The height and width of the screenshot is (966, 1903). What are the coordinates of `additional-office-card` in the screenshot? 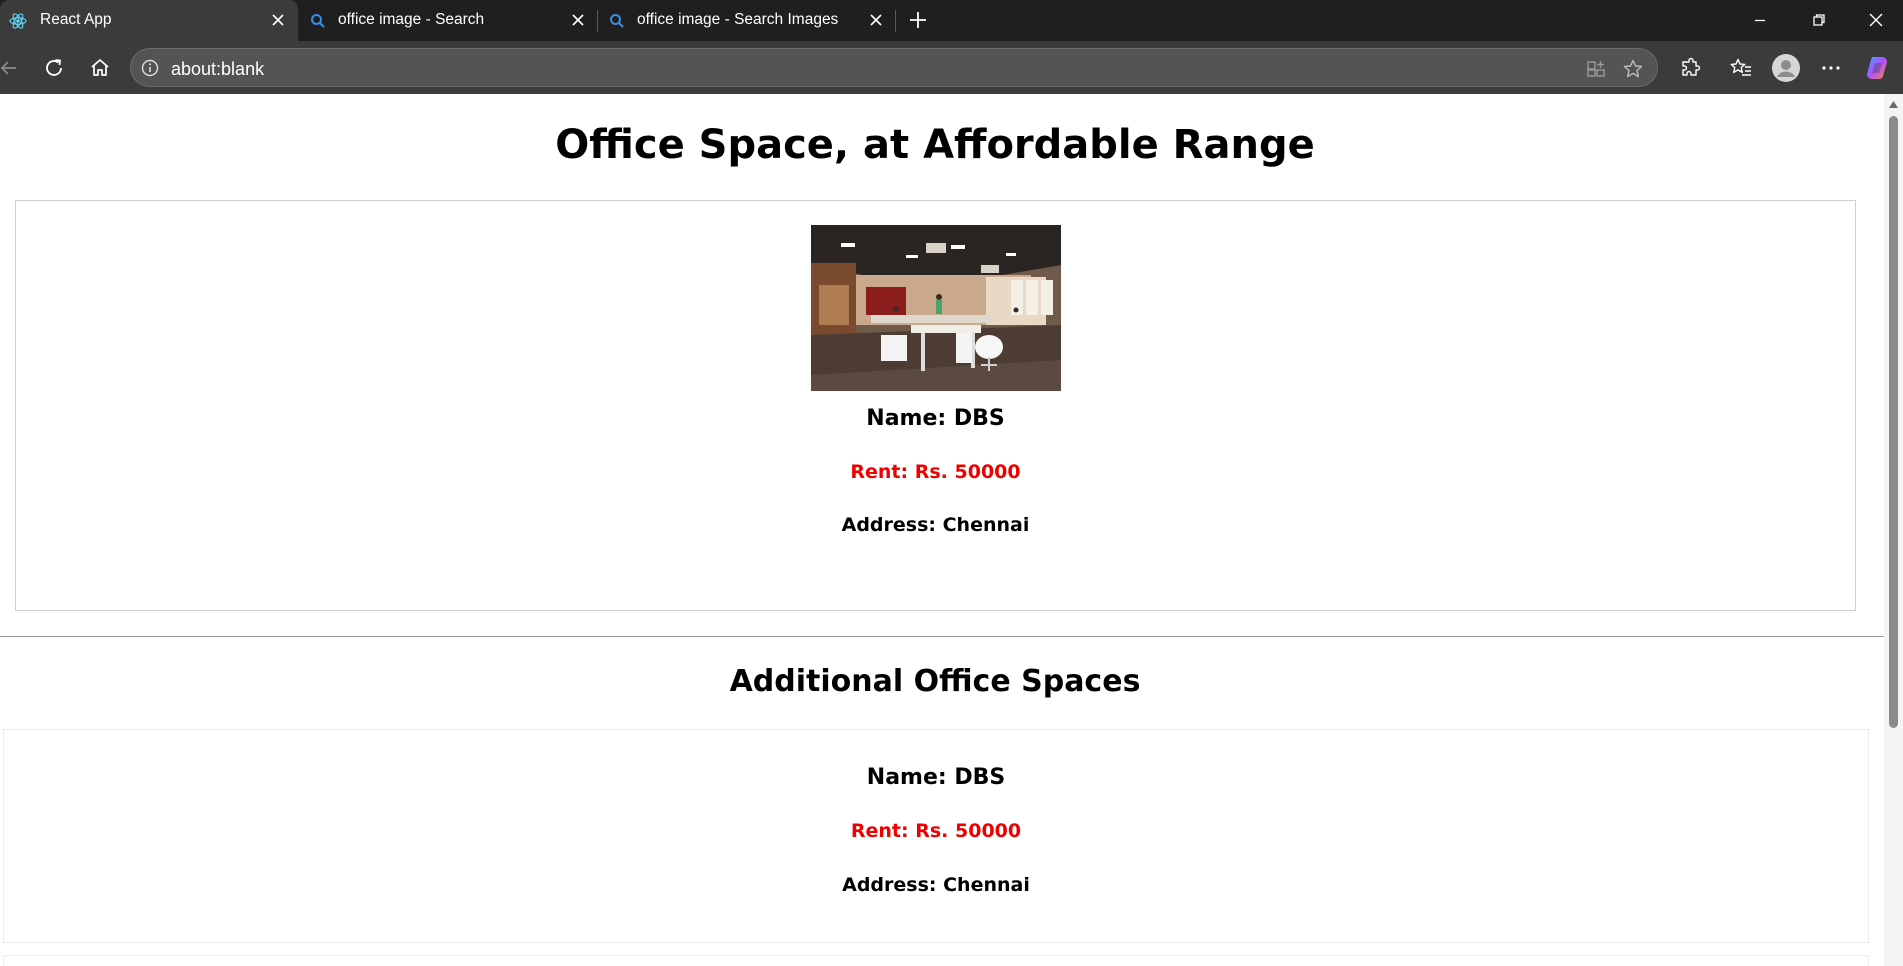 It's located at (936, 960).